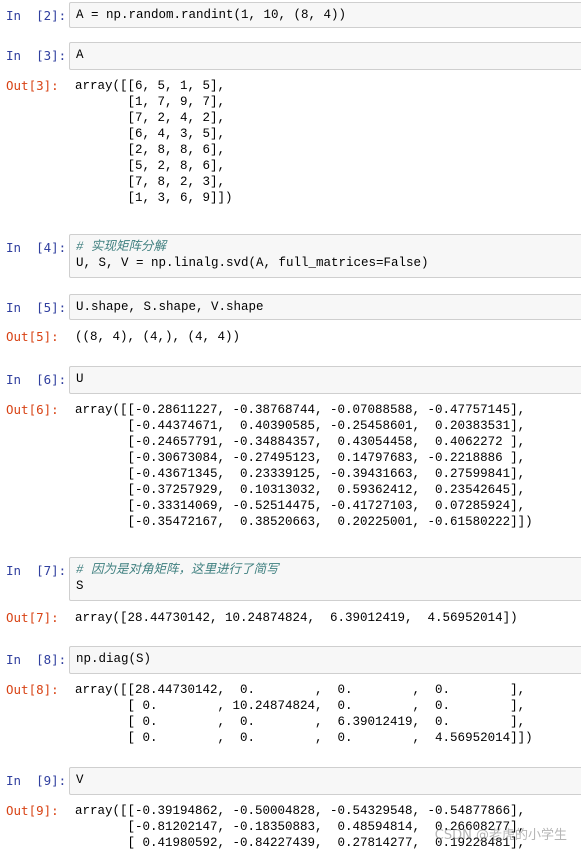 This screenshot has width=581, height=855. Describe the element at coordinates (300, 706) in the screenshot. I see `output-line: [ 0. , 10.24874824, 0. , 0. ],` at that location.